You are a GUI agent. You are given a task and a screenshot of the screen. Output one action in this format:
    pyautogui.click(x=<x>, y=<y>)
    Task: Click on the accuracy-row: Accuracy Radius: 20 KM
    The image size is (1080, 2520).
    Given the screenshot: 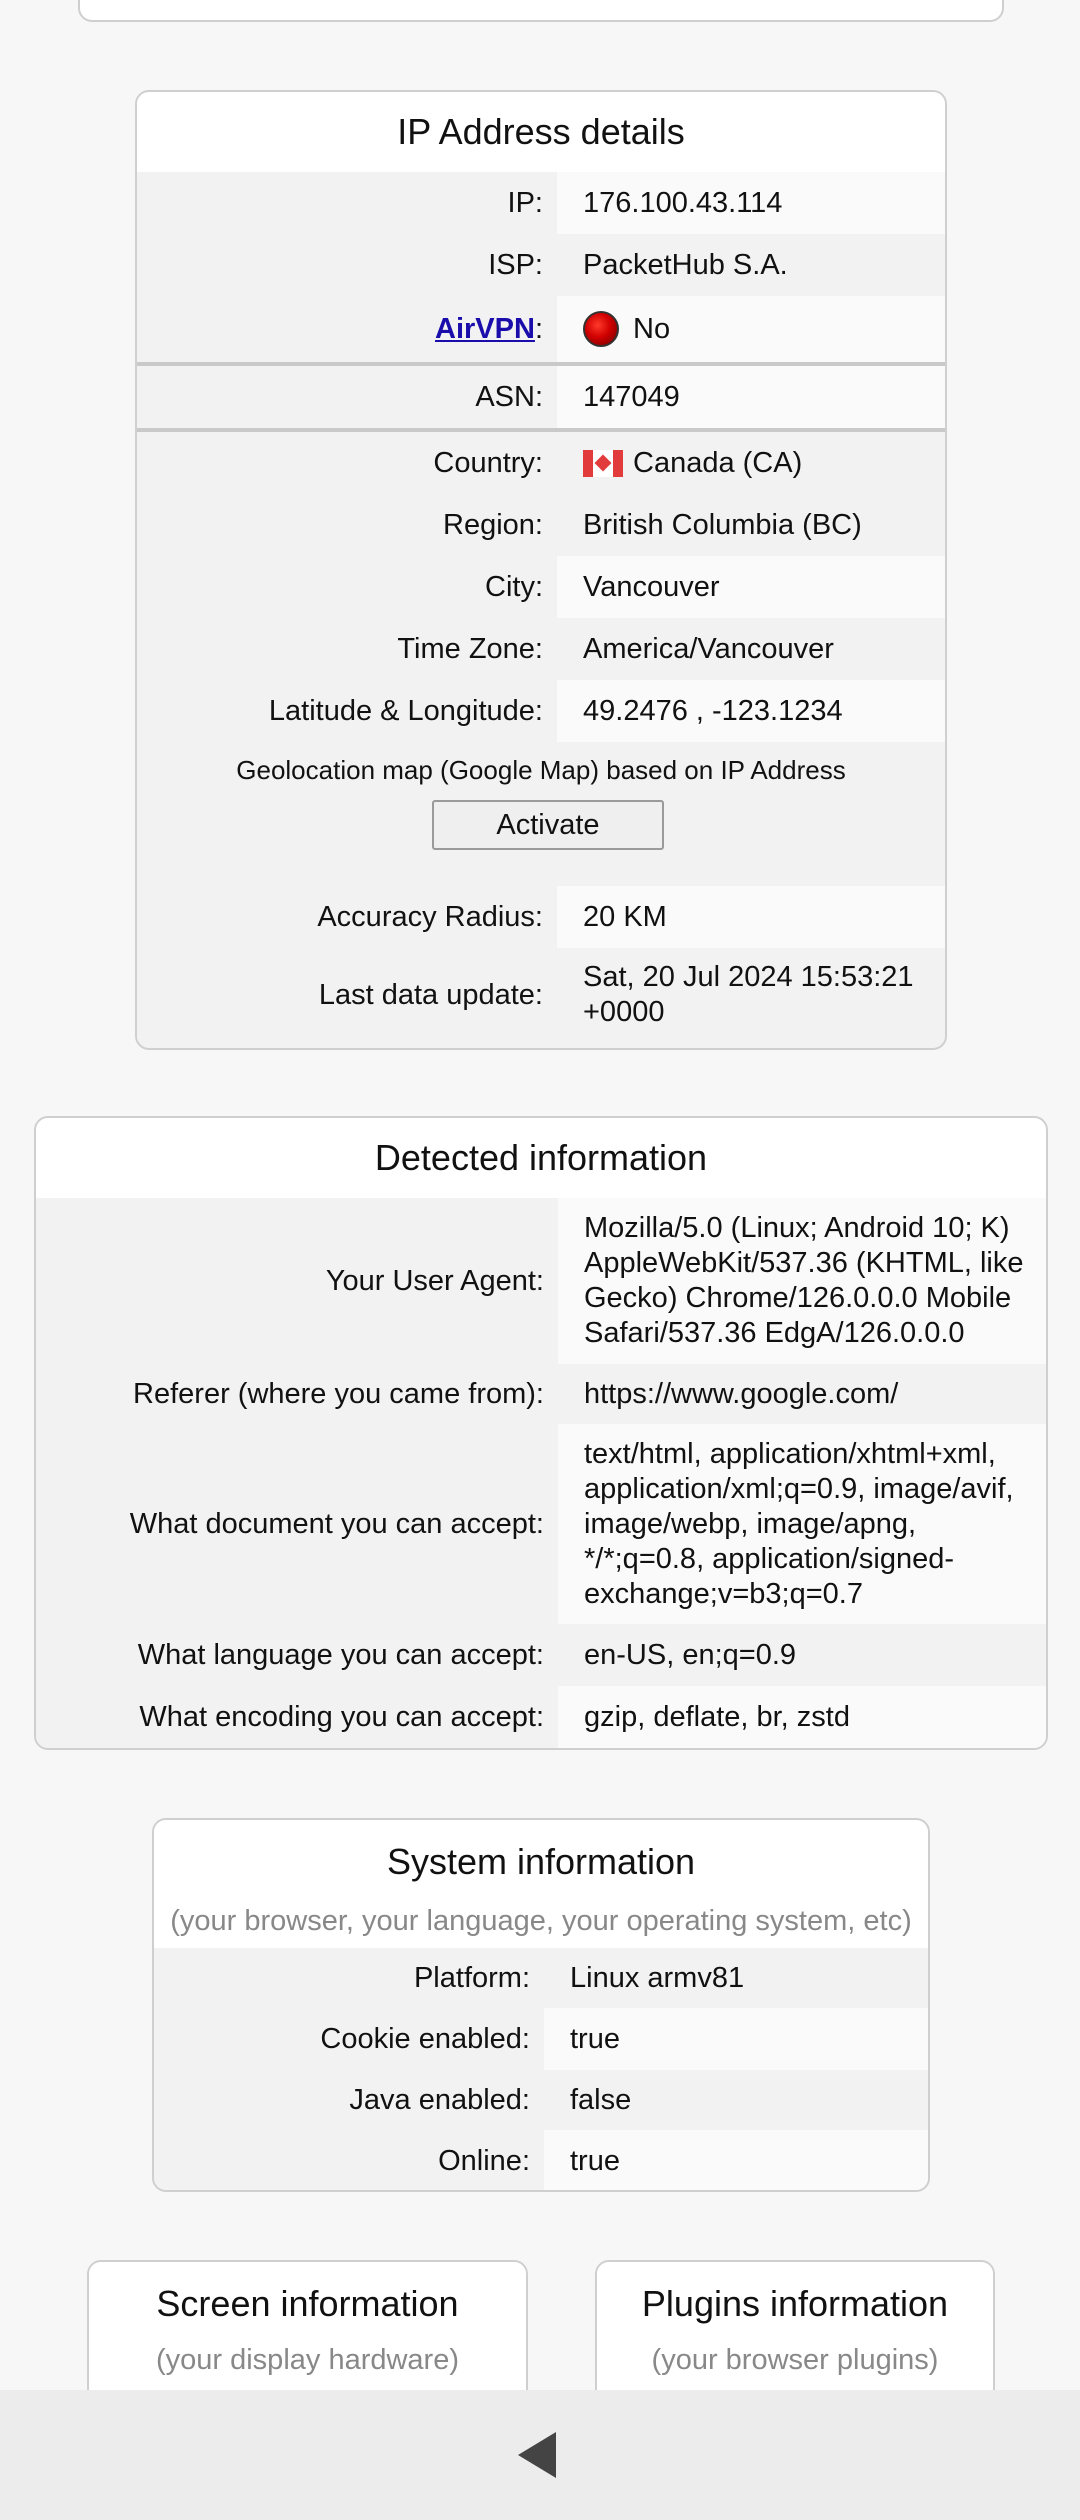 What is the action you would take?
    pyautogui.click(x=541, y=917)
    